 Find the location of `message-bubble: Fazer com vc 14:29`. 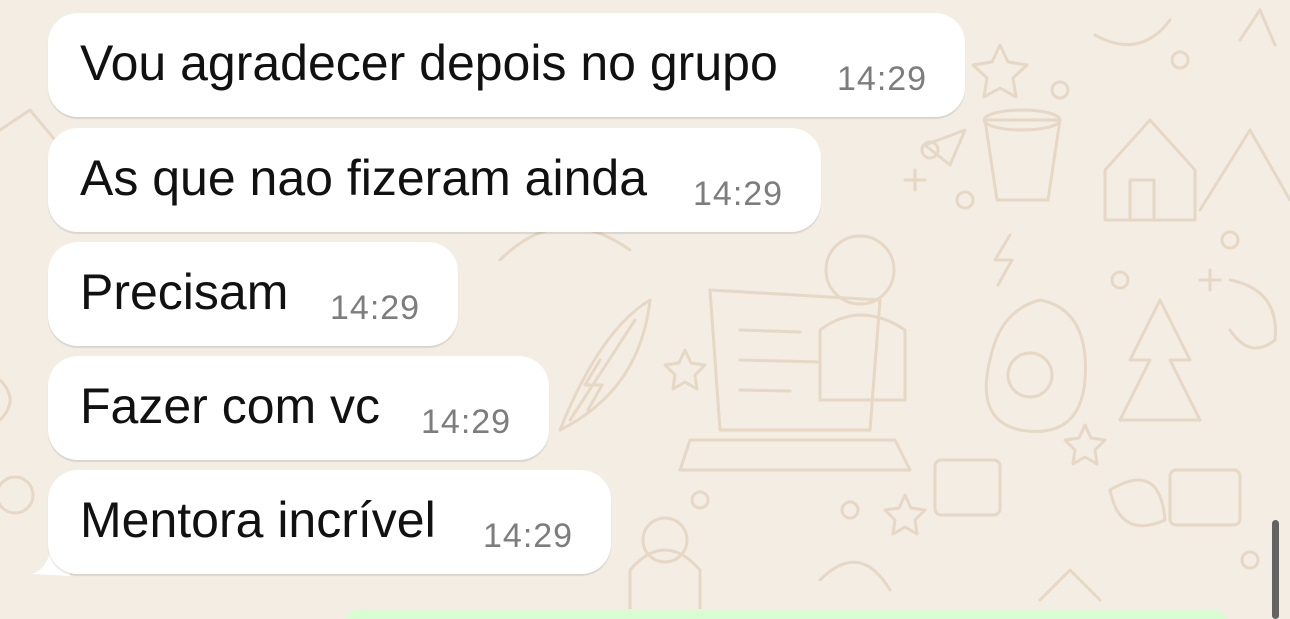

message-bubble: Fazer com vc 14:29 is located at coordinates (298, 408).